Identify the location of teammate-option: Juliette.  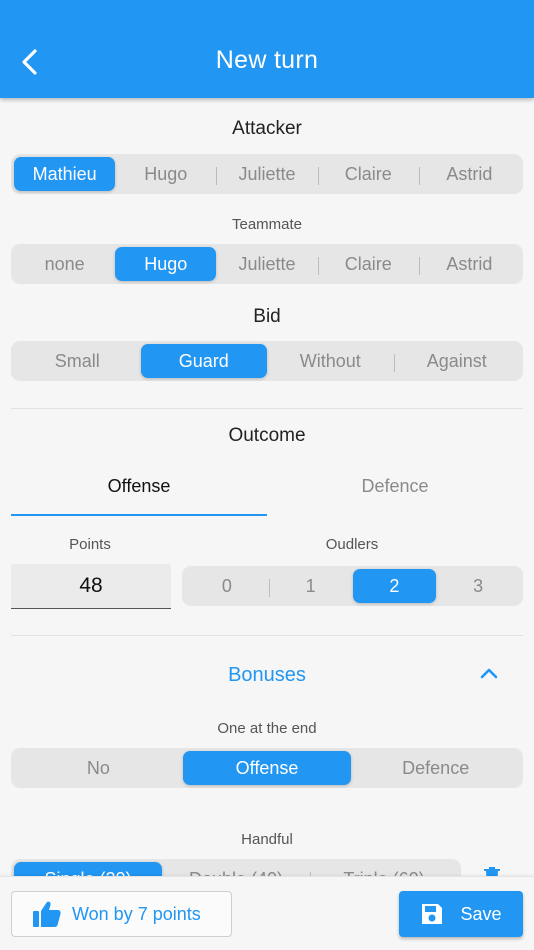
(266, 264).